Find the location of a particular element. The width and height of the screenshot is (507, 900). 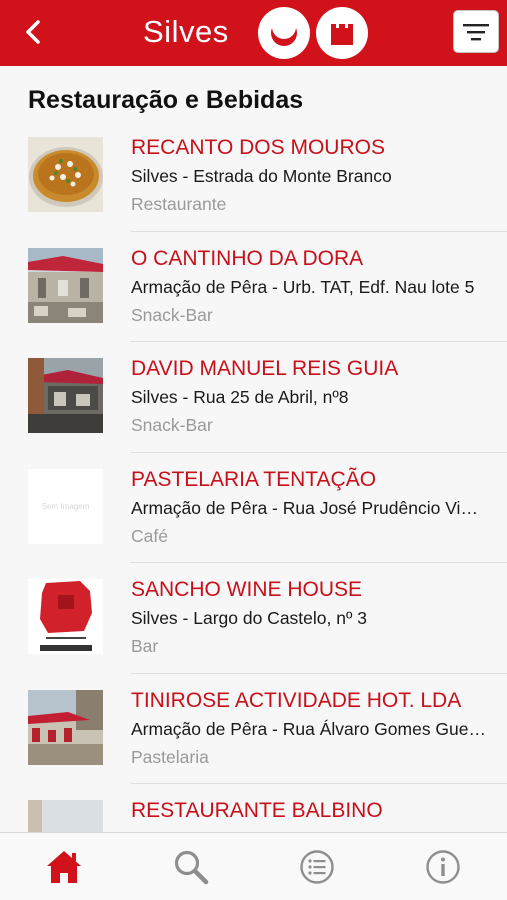

filter-icon is located at coordinates (476, 31).